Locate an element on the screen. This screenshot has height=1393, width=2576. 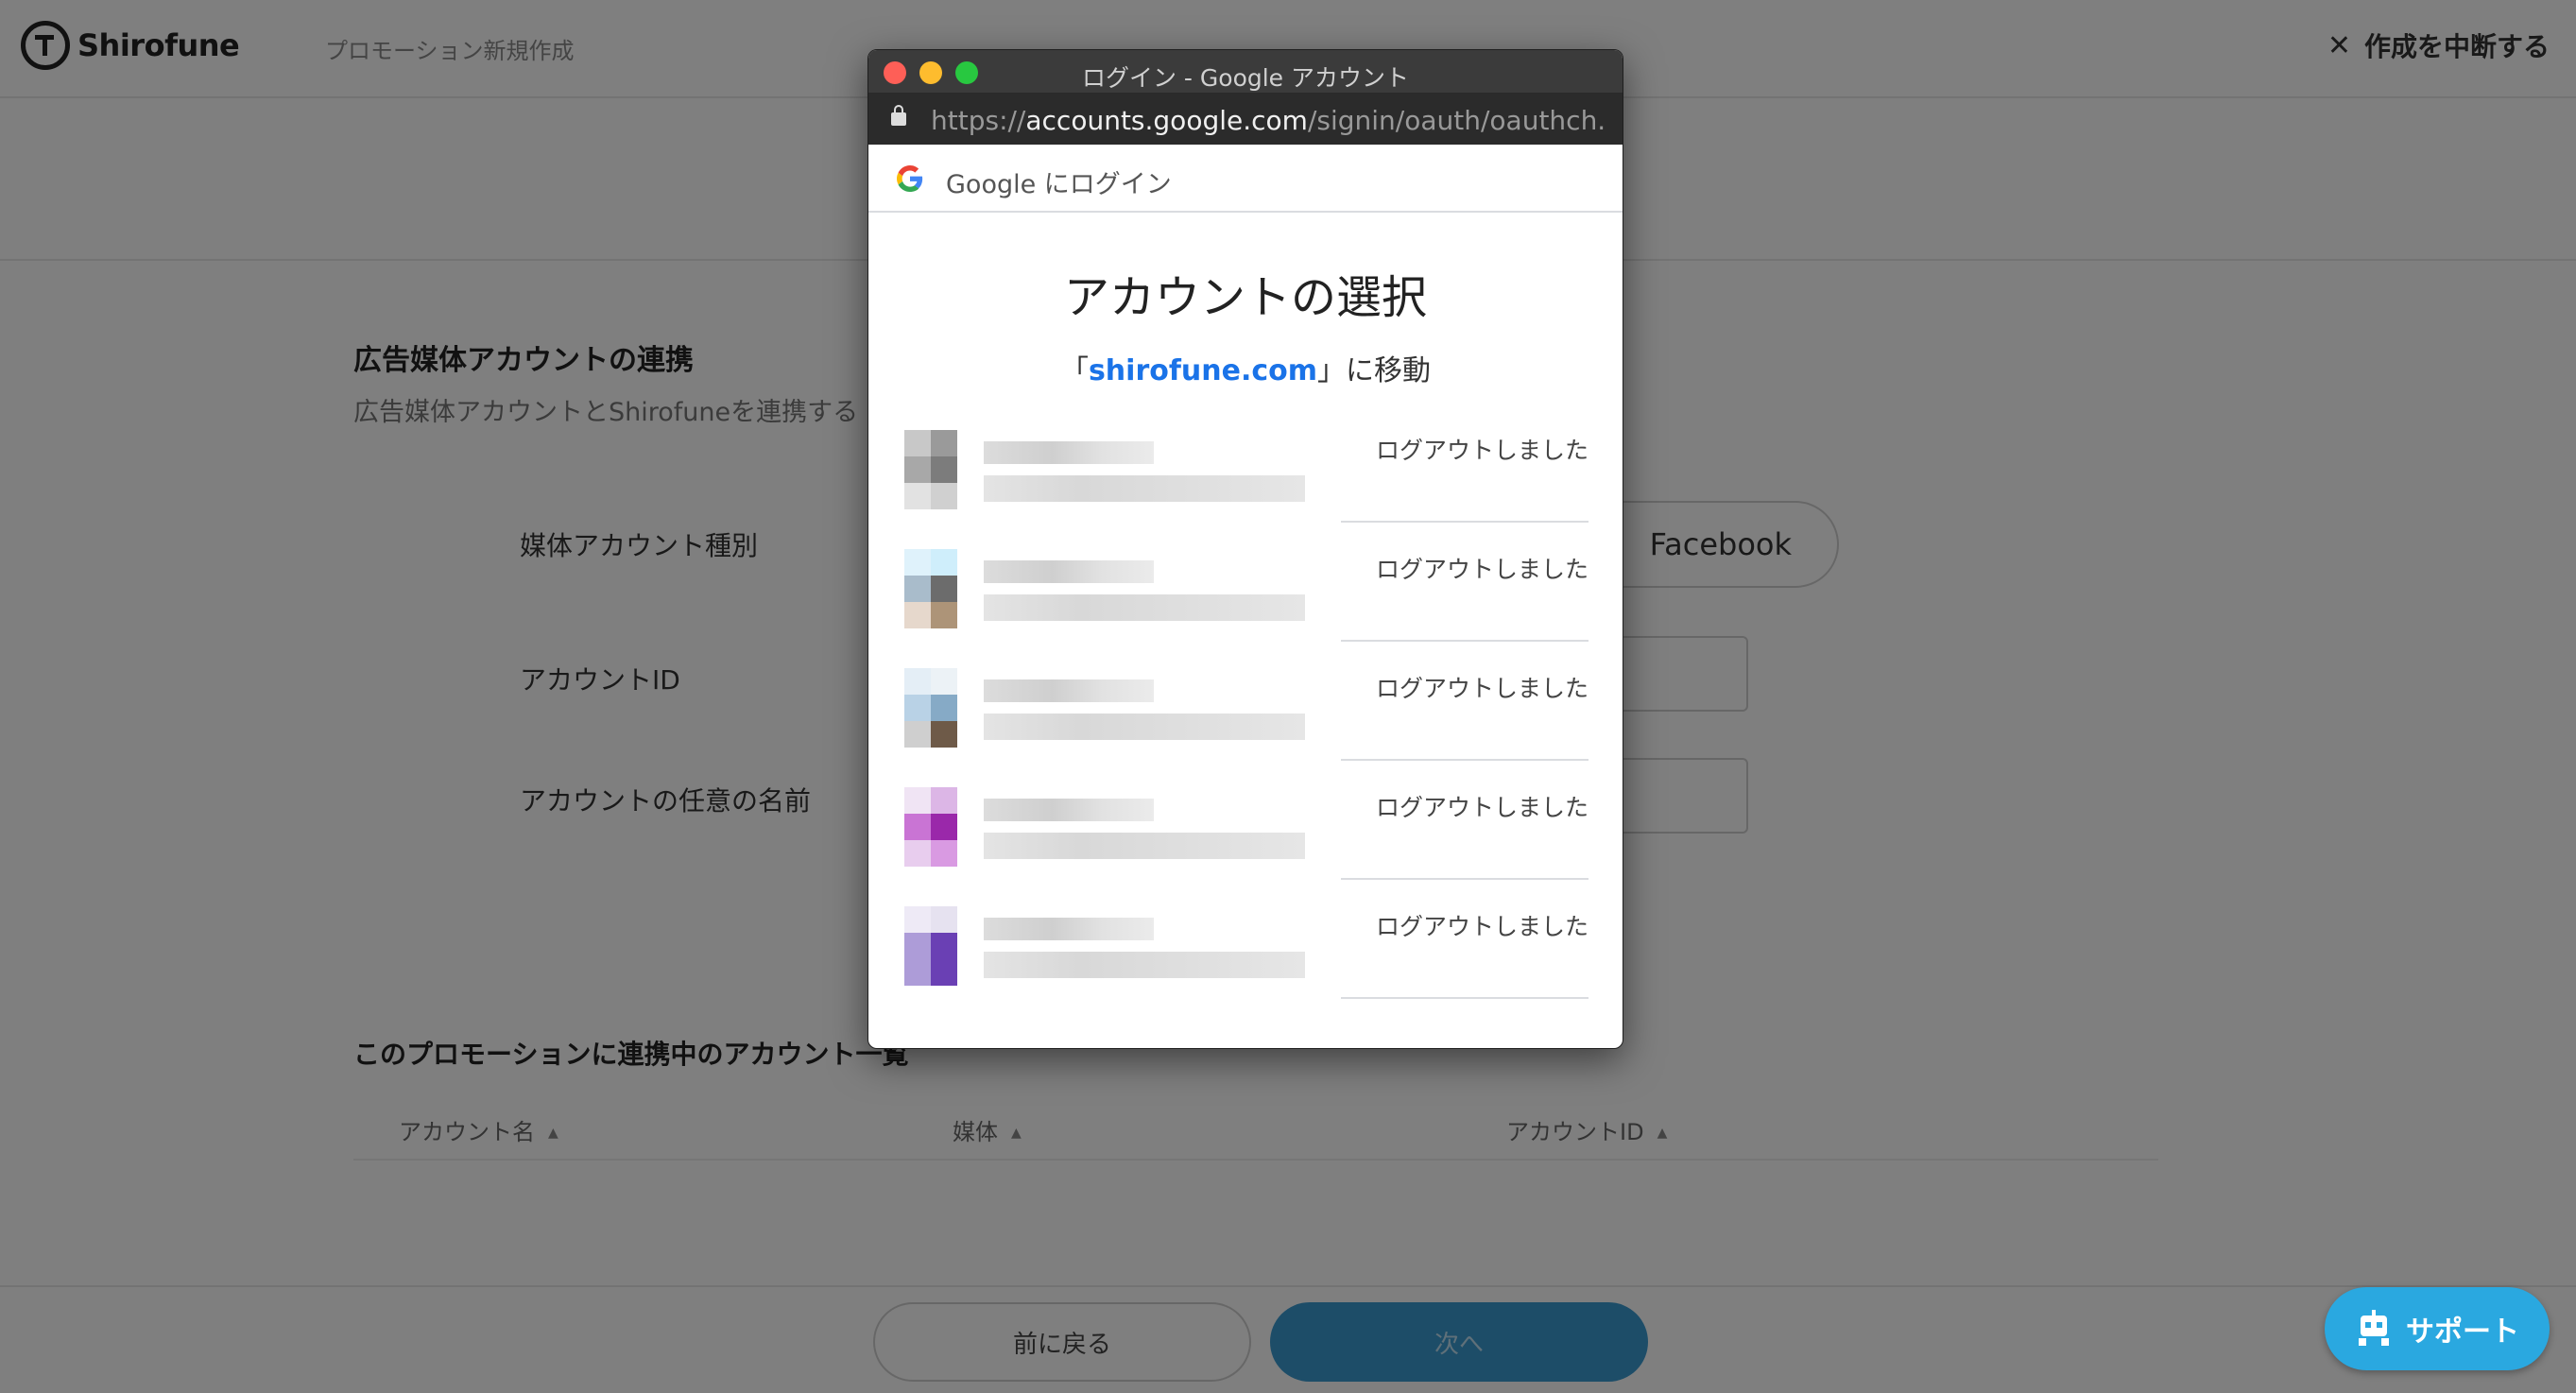
google-g-icon is located at coordinates (910, 178).